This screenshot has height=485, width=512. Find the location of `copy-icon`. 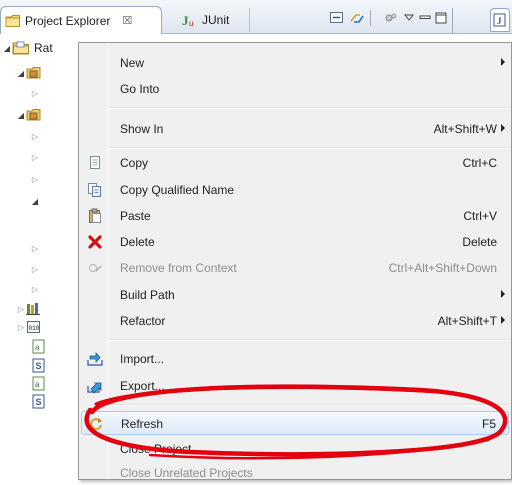

copy-icon is located at coordinates (95, 162).